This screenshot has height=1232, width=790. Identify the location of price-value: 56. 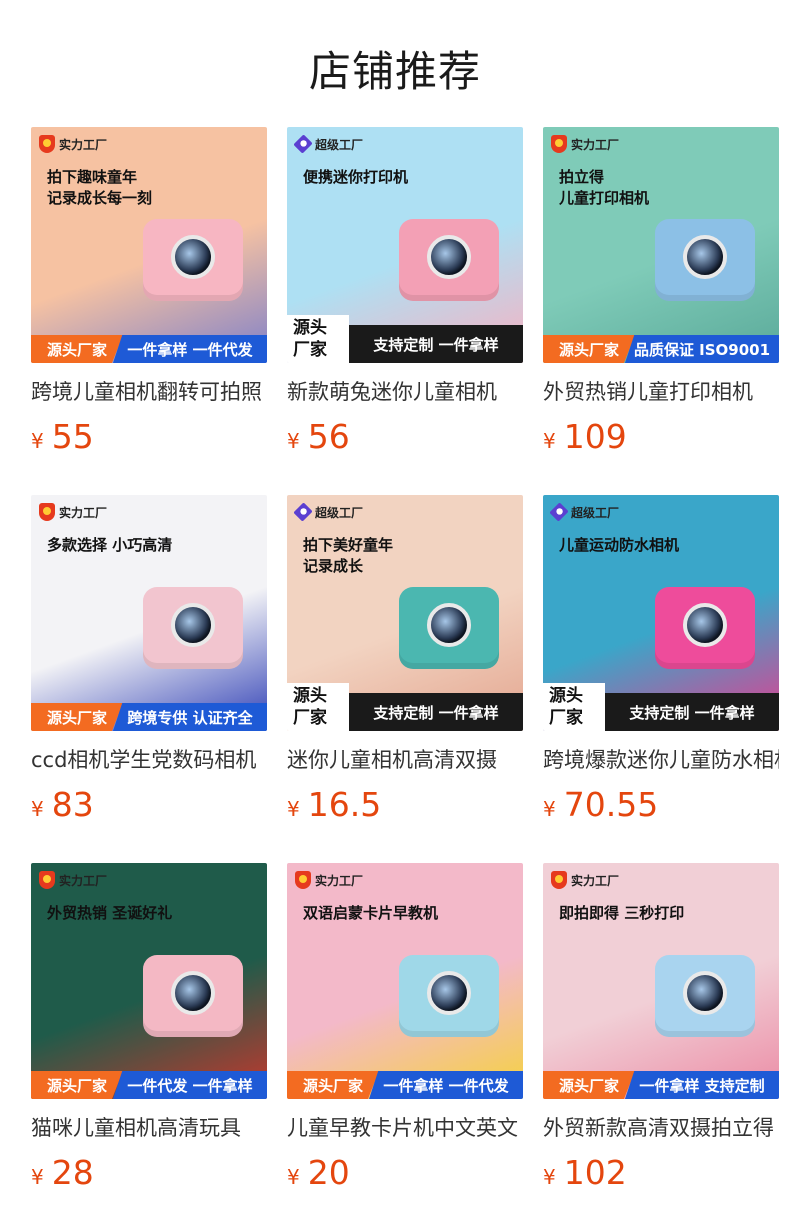
(328, 436).